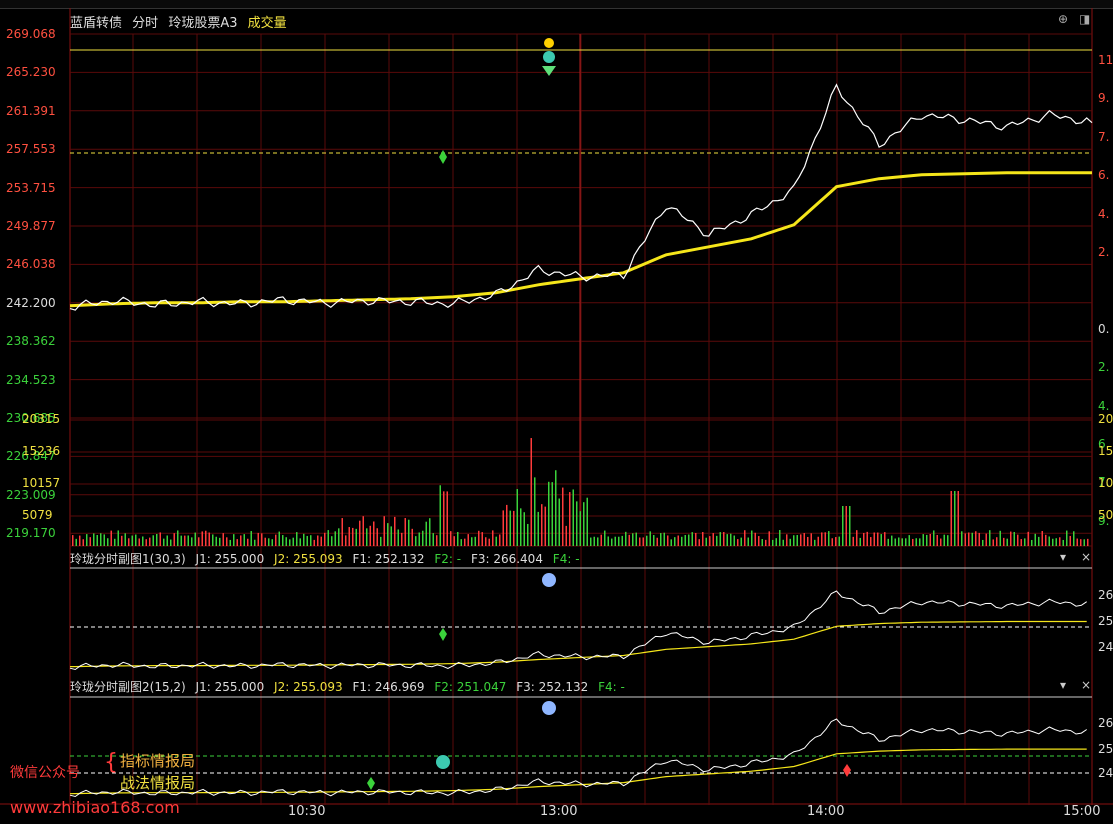 The width and height of the screenshot is (1113, 824). What do you see at coordinates (230, 559) in the screenshot?
I see `indicator1-j1: J1: 255.000` at bounding box center [230, 559].